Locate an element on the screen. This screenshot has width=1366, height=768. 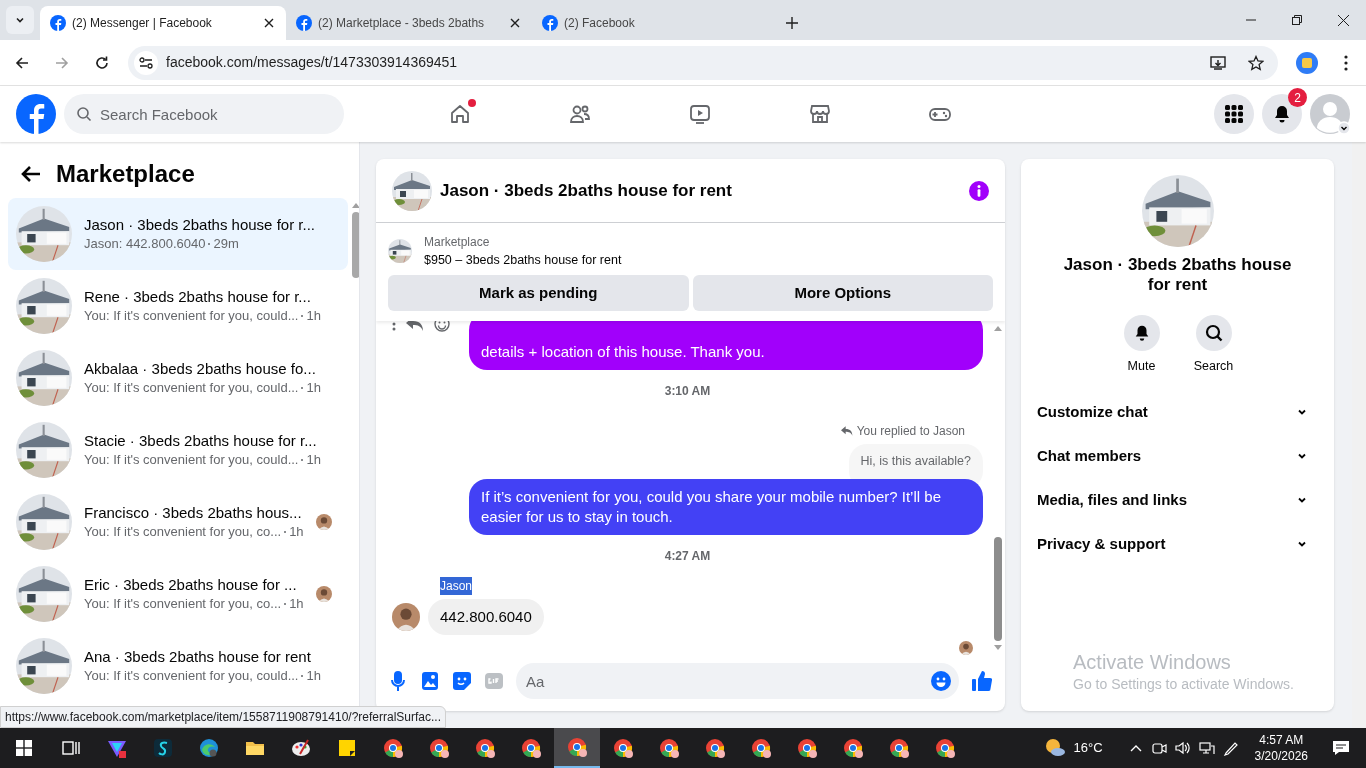
sender-name: Jason is located at coordinates (456, 585).